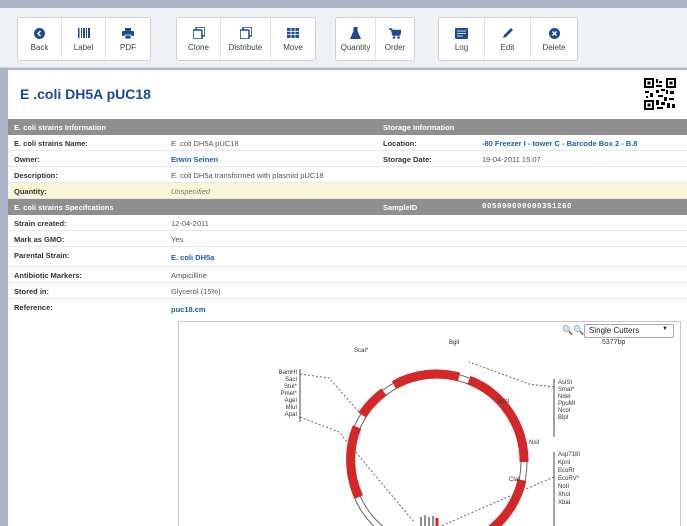  Describe the element at coordinates (355, 47) in the screenshot. I see `quantity-button-label: Quantity` at that location.